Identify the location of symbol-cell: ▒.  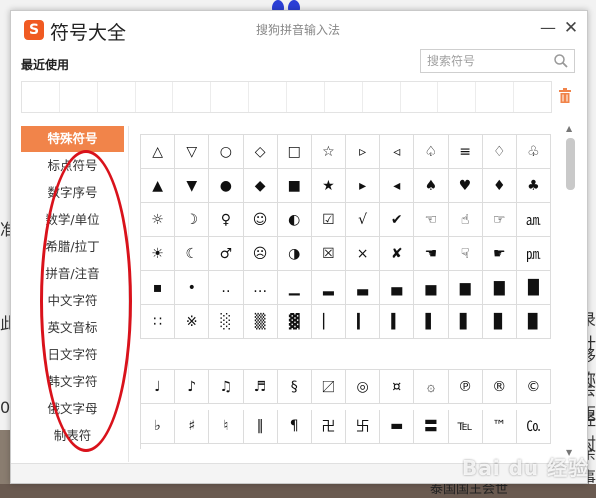
(260, 322).